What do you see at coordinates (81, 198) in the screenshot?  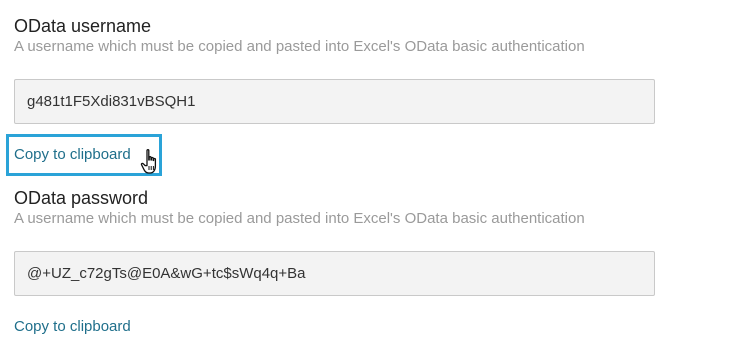 I see `password-label: OData password` at bounding box center [81, 198].